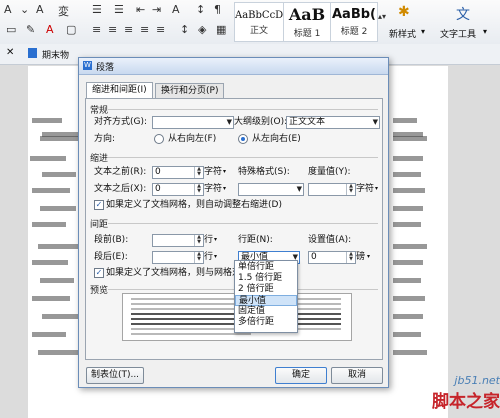 Image resolution: width=500 pixels, height=418 pixels. Describe the element at coordinates (208, 240) in the screenshot. I see `space-before-unit: 行` at that location.